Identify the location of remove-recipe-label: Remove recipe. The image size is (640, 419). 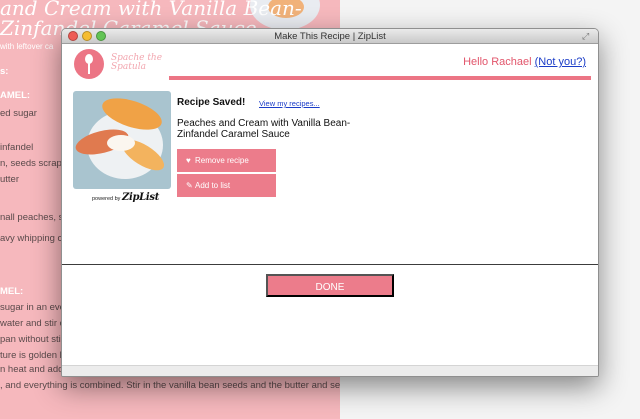
(222, 160).